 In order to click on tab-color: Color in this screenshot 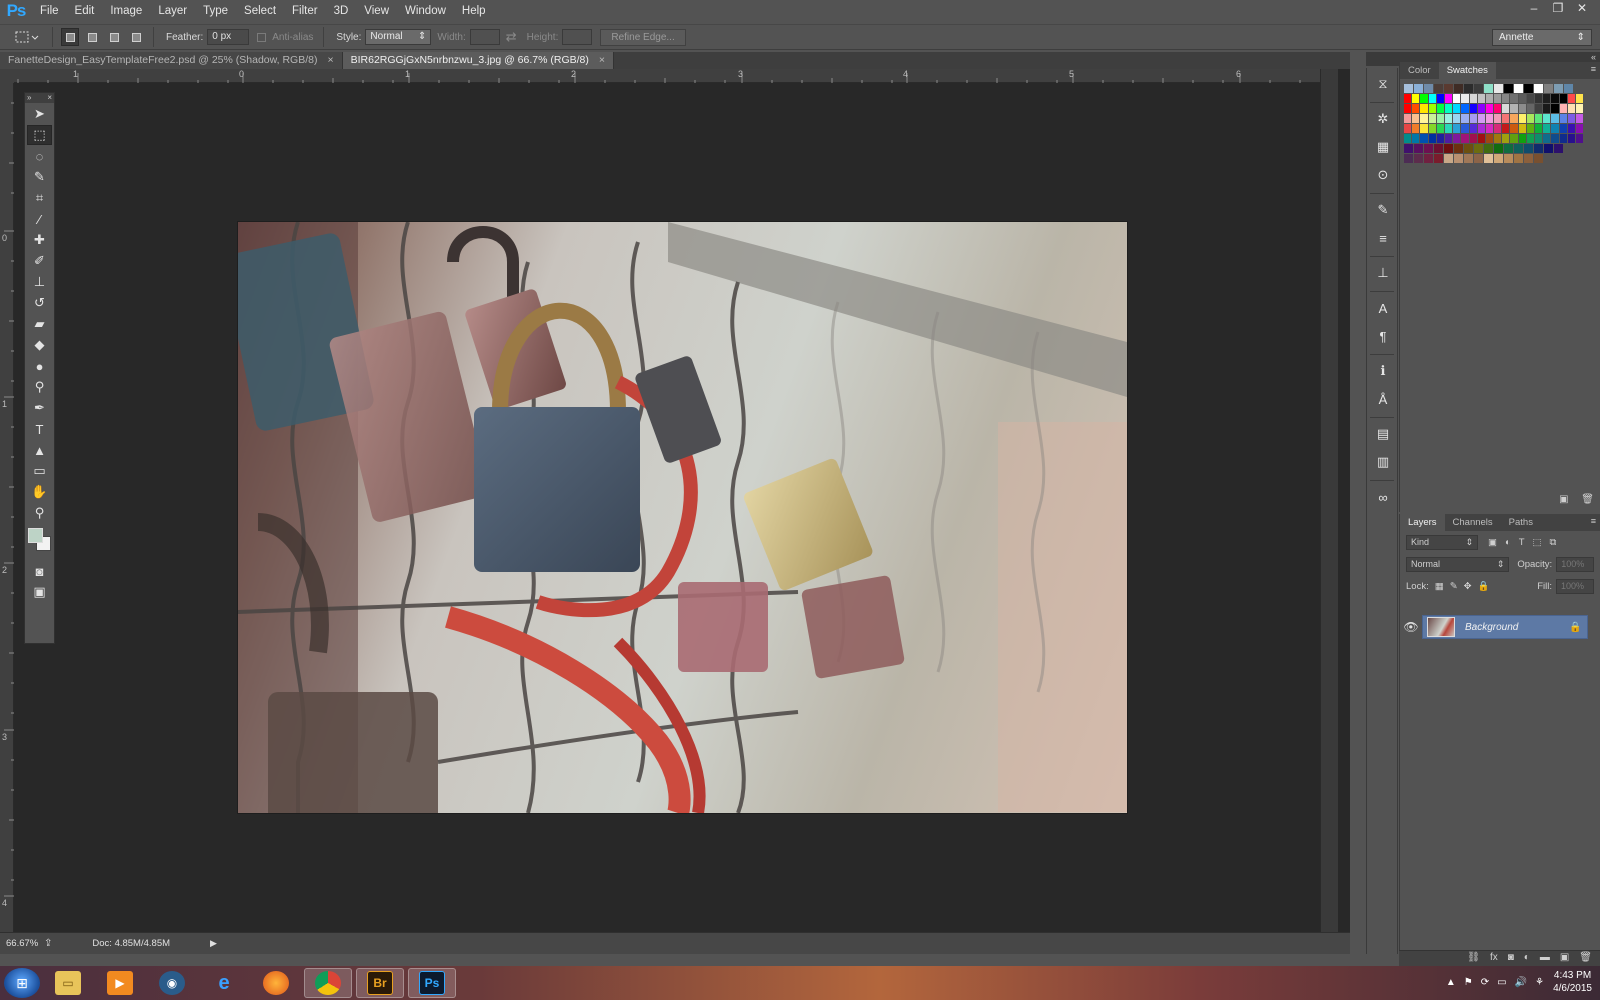, I will do `click(1419, 70)`.